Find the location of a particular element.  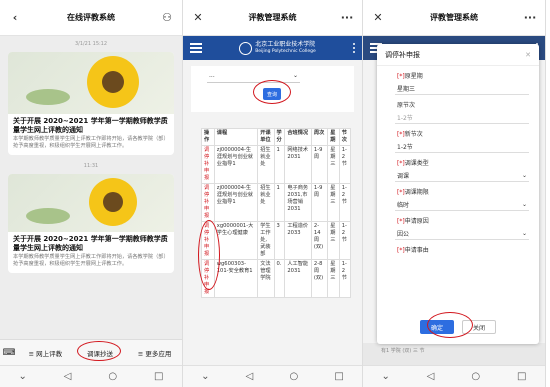

cell: 学生工作处,武装部 is located at coordinates (266, 240).